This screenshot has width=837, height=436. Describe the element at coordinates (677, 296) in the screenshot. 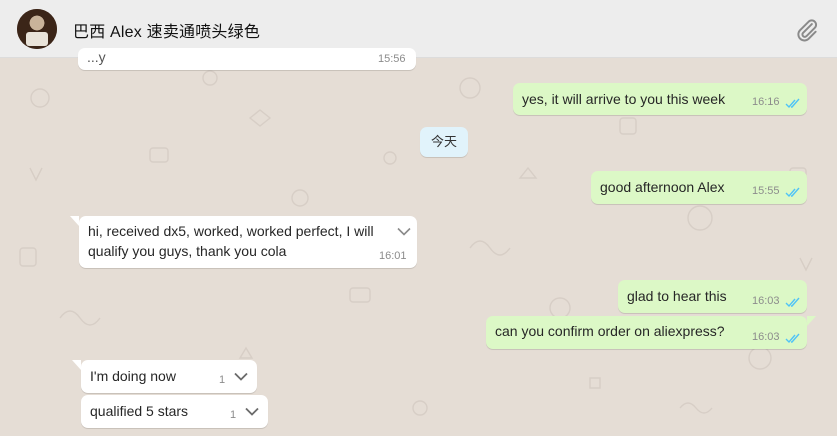

I see `message-text: glad to hear this` at that location.